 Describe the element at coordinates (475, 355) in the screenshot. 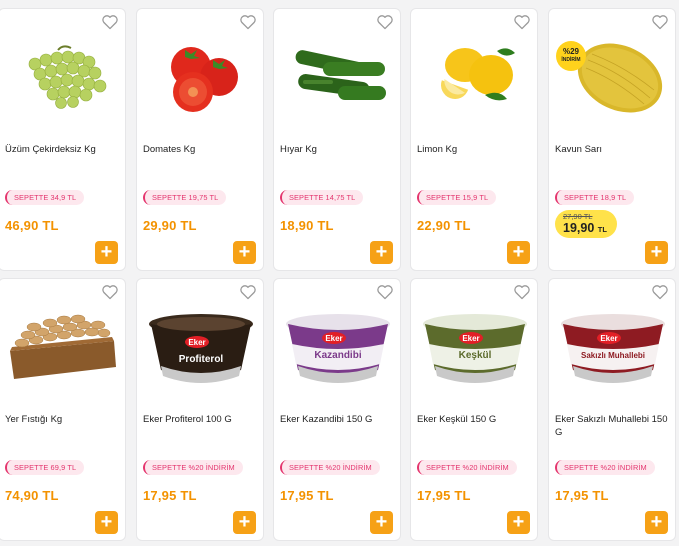

I see `cup-label: Keşkül` at that location.